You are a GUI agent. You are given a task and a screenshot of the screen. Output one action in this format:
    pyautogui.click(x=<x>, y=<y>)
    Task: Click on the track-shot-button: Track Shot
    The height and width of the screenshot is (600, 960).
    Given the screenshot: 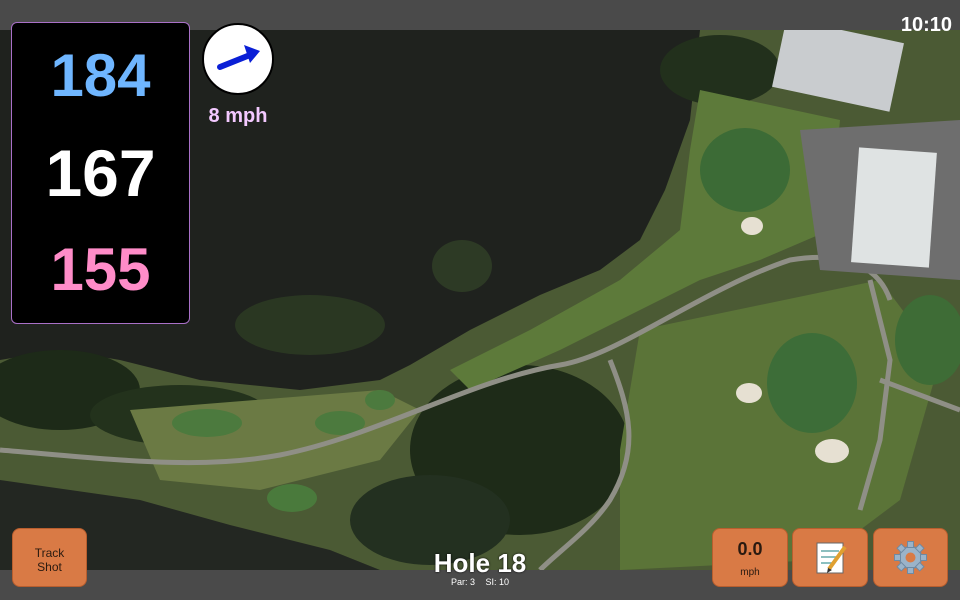 What is the action you would take?
    pyautogui.click(x=49, y=557)
    